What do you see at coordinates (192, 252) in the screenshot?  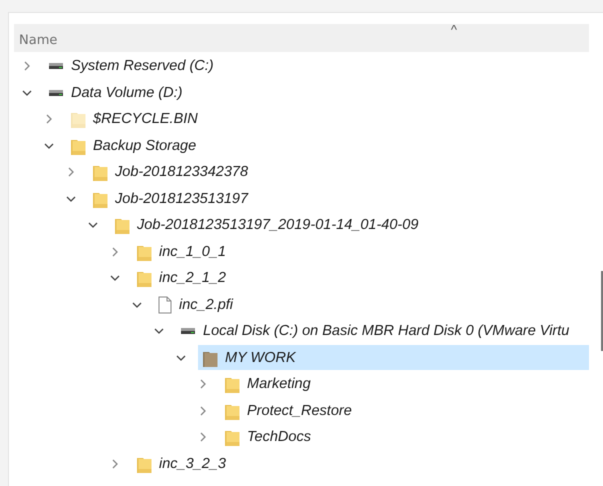 I see `item-label: inc_1_0_1` at bounding box center [192, 252].